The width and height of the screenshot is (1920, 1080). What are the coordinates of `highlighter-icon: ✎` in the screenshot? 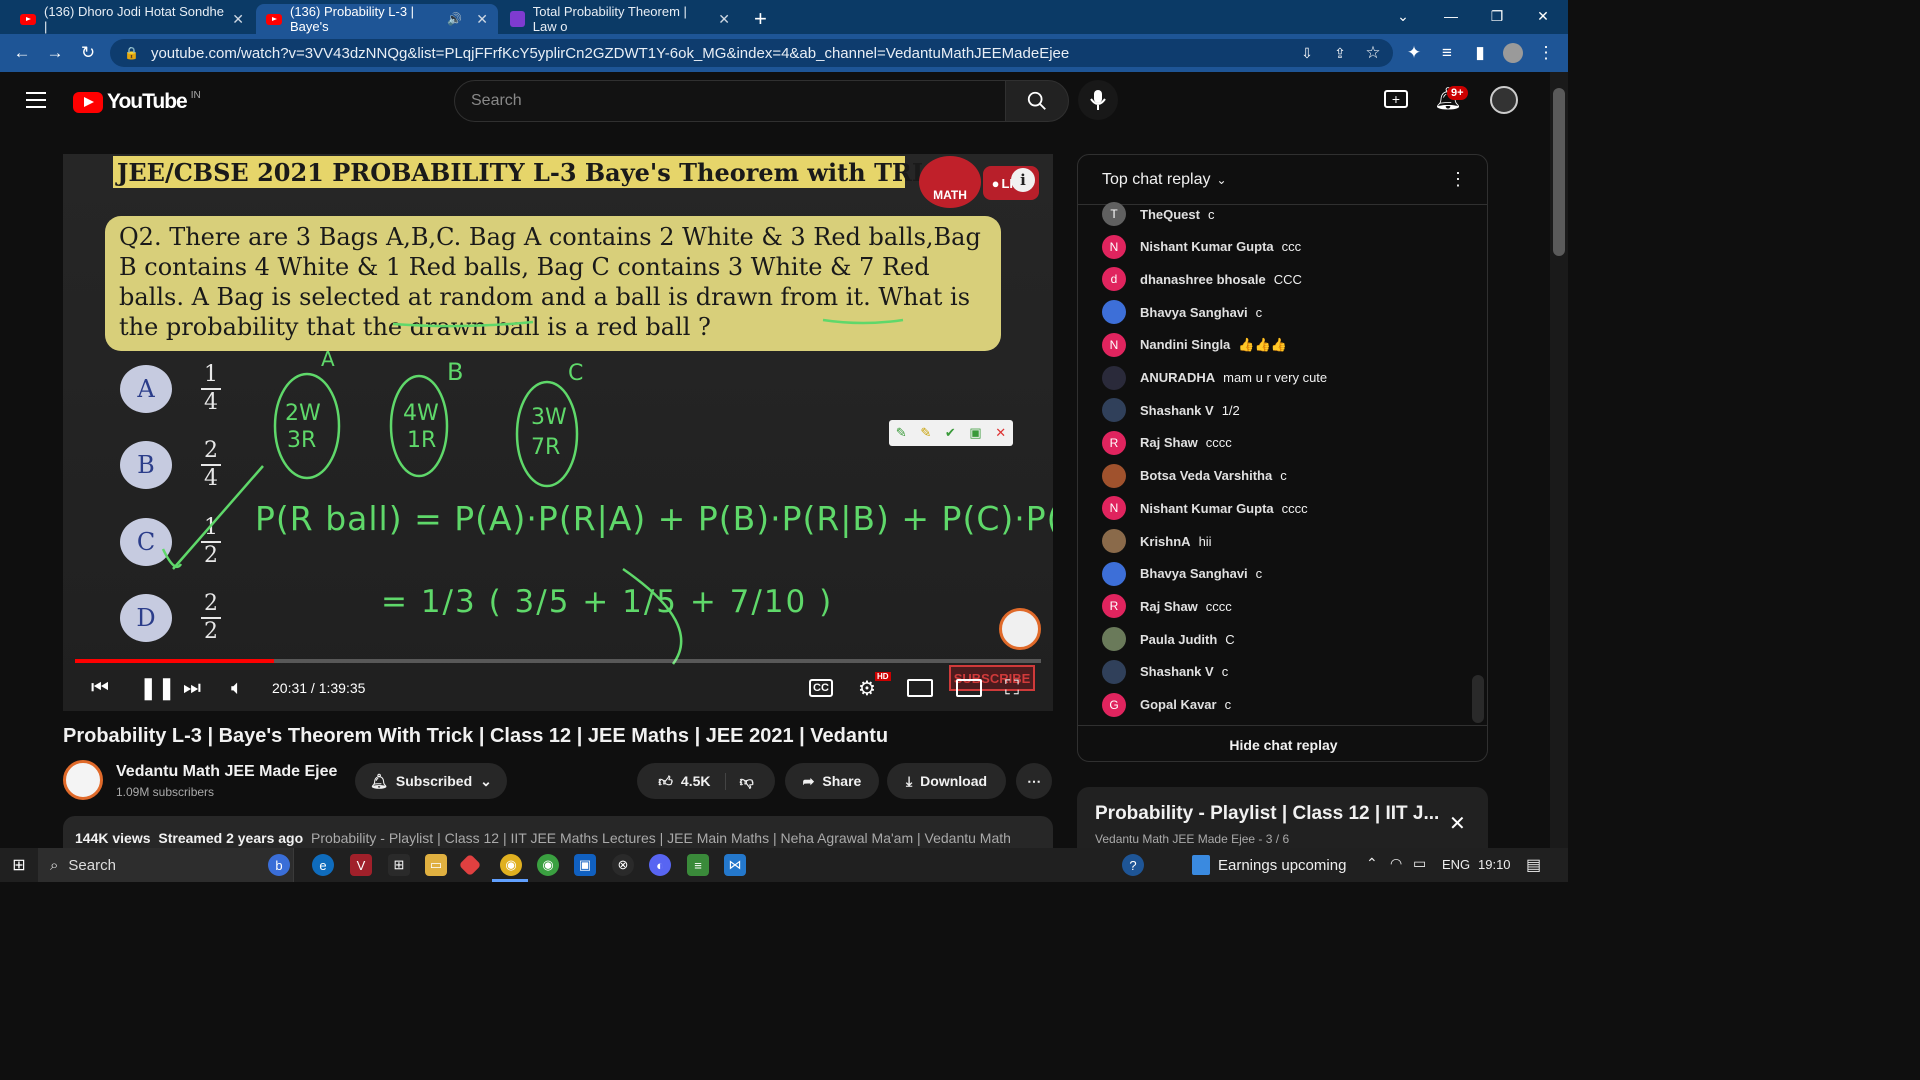 It's located at (925, 433).